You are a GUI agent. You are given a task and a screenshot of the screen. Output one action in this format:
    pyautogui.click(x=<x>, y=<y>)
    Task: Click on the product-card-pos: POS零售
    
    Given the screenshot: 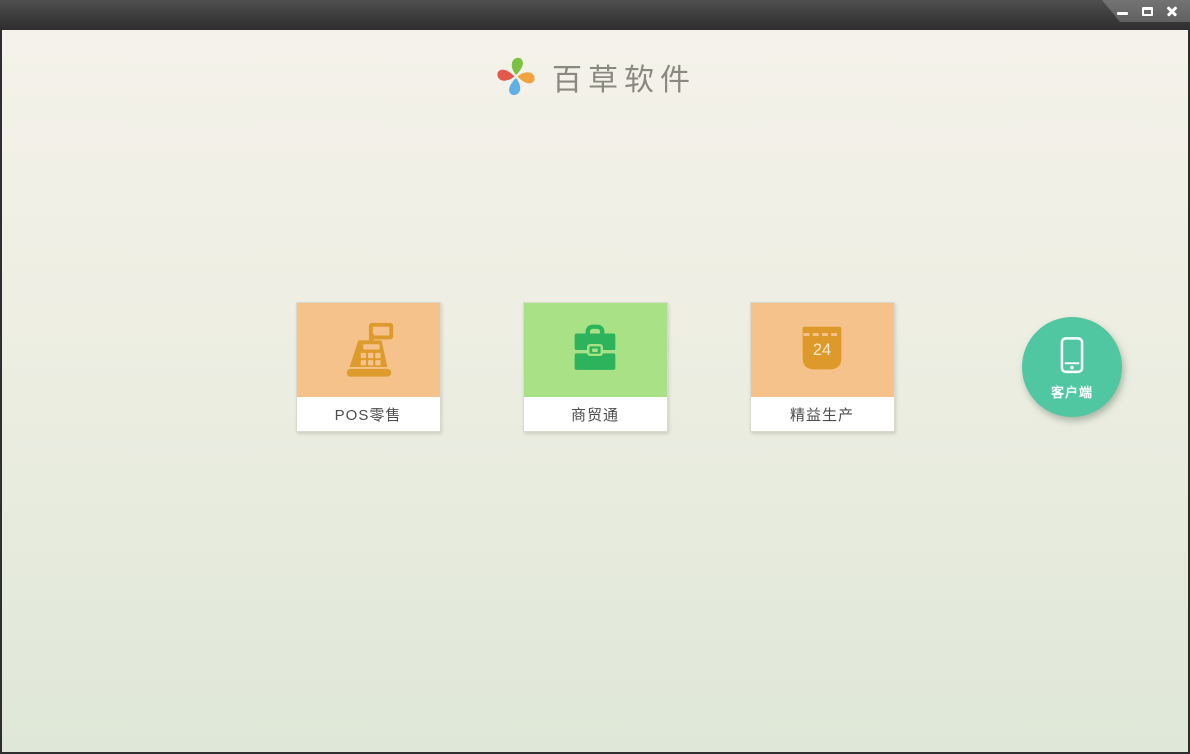 What is the action you would take?
    pyautogui.click(x=368, y=367)
    